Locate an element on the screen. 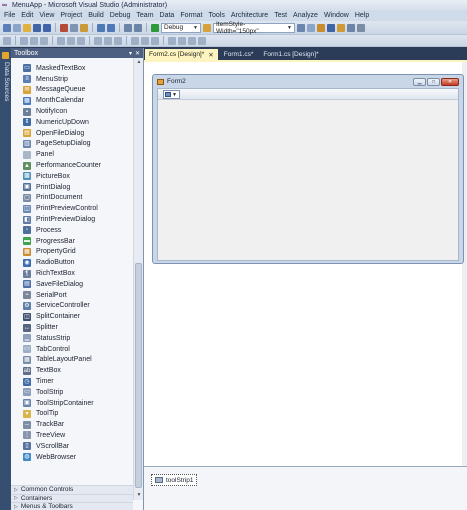 The image size is (467, 510). scroll-up-icon: ▲ is located at coordinates (138, 62).